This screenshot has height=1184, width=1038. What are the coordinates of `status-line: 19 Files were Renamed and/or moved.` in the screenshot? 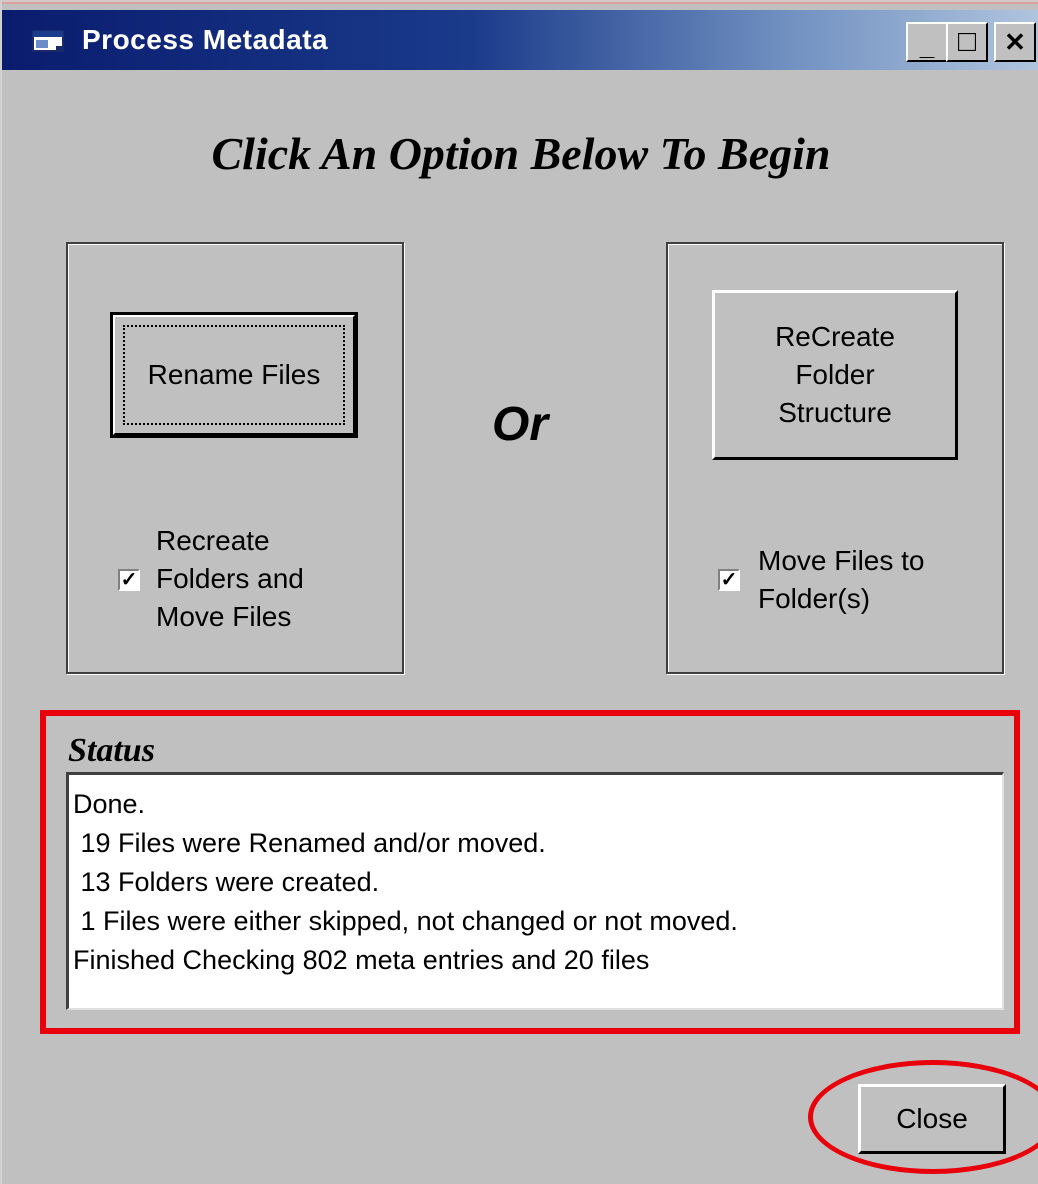 It's located at (309, 843).